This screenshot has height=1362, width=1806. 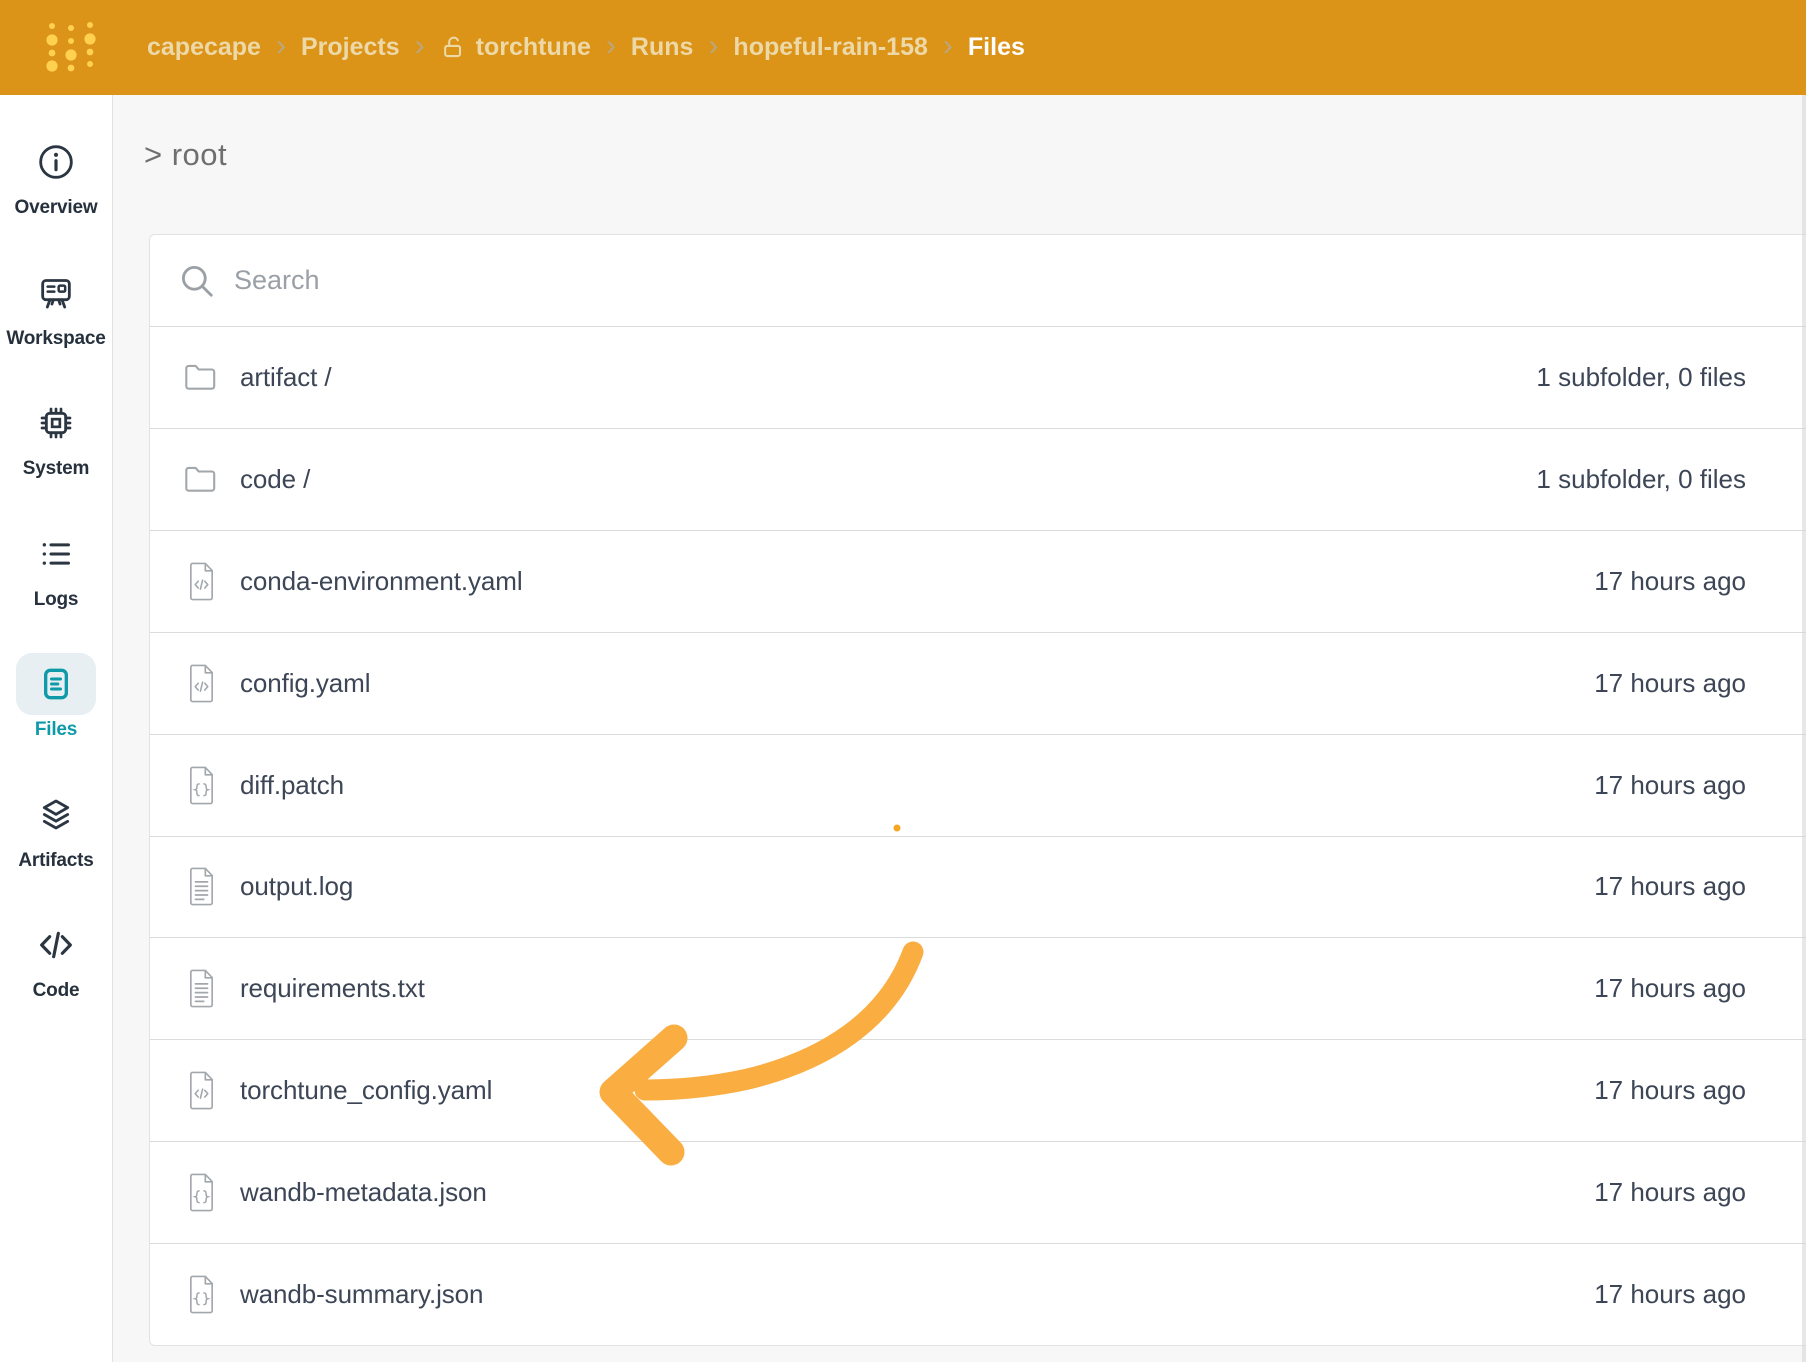 What do you see at coordinates (56, 990) in the screenshot?
I see `sidebar-item-label: Code` at bounding box center [56, 990].